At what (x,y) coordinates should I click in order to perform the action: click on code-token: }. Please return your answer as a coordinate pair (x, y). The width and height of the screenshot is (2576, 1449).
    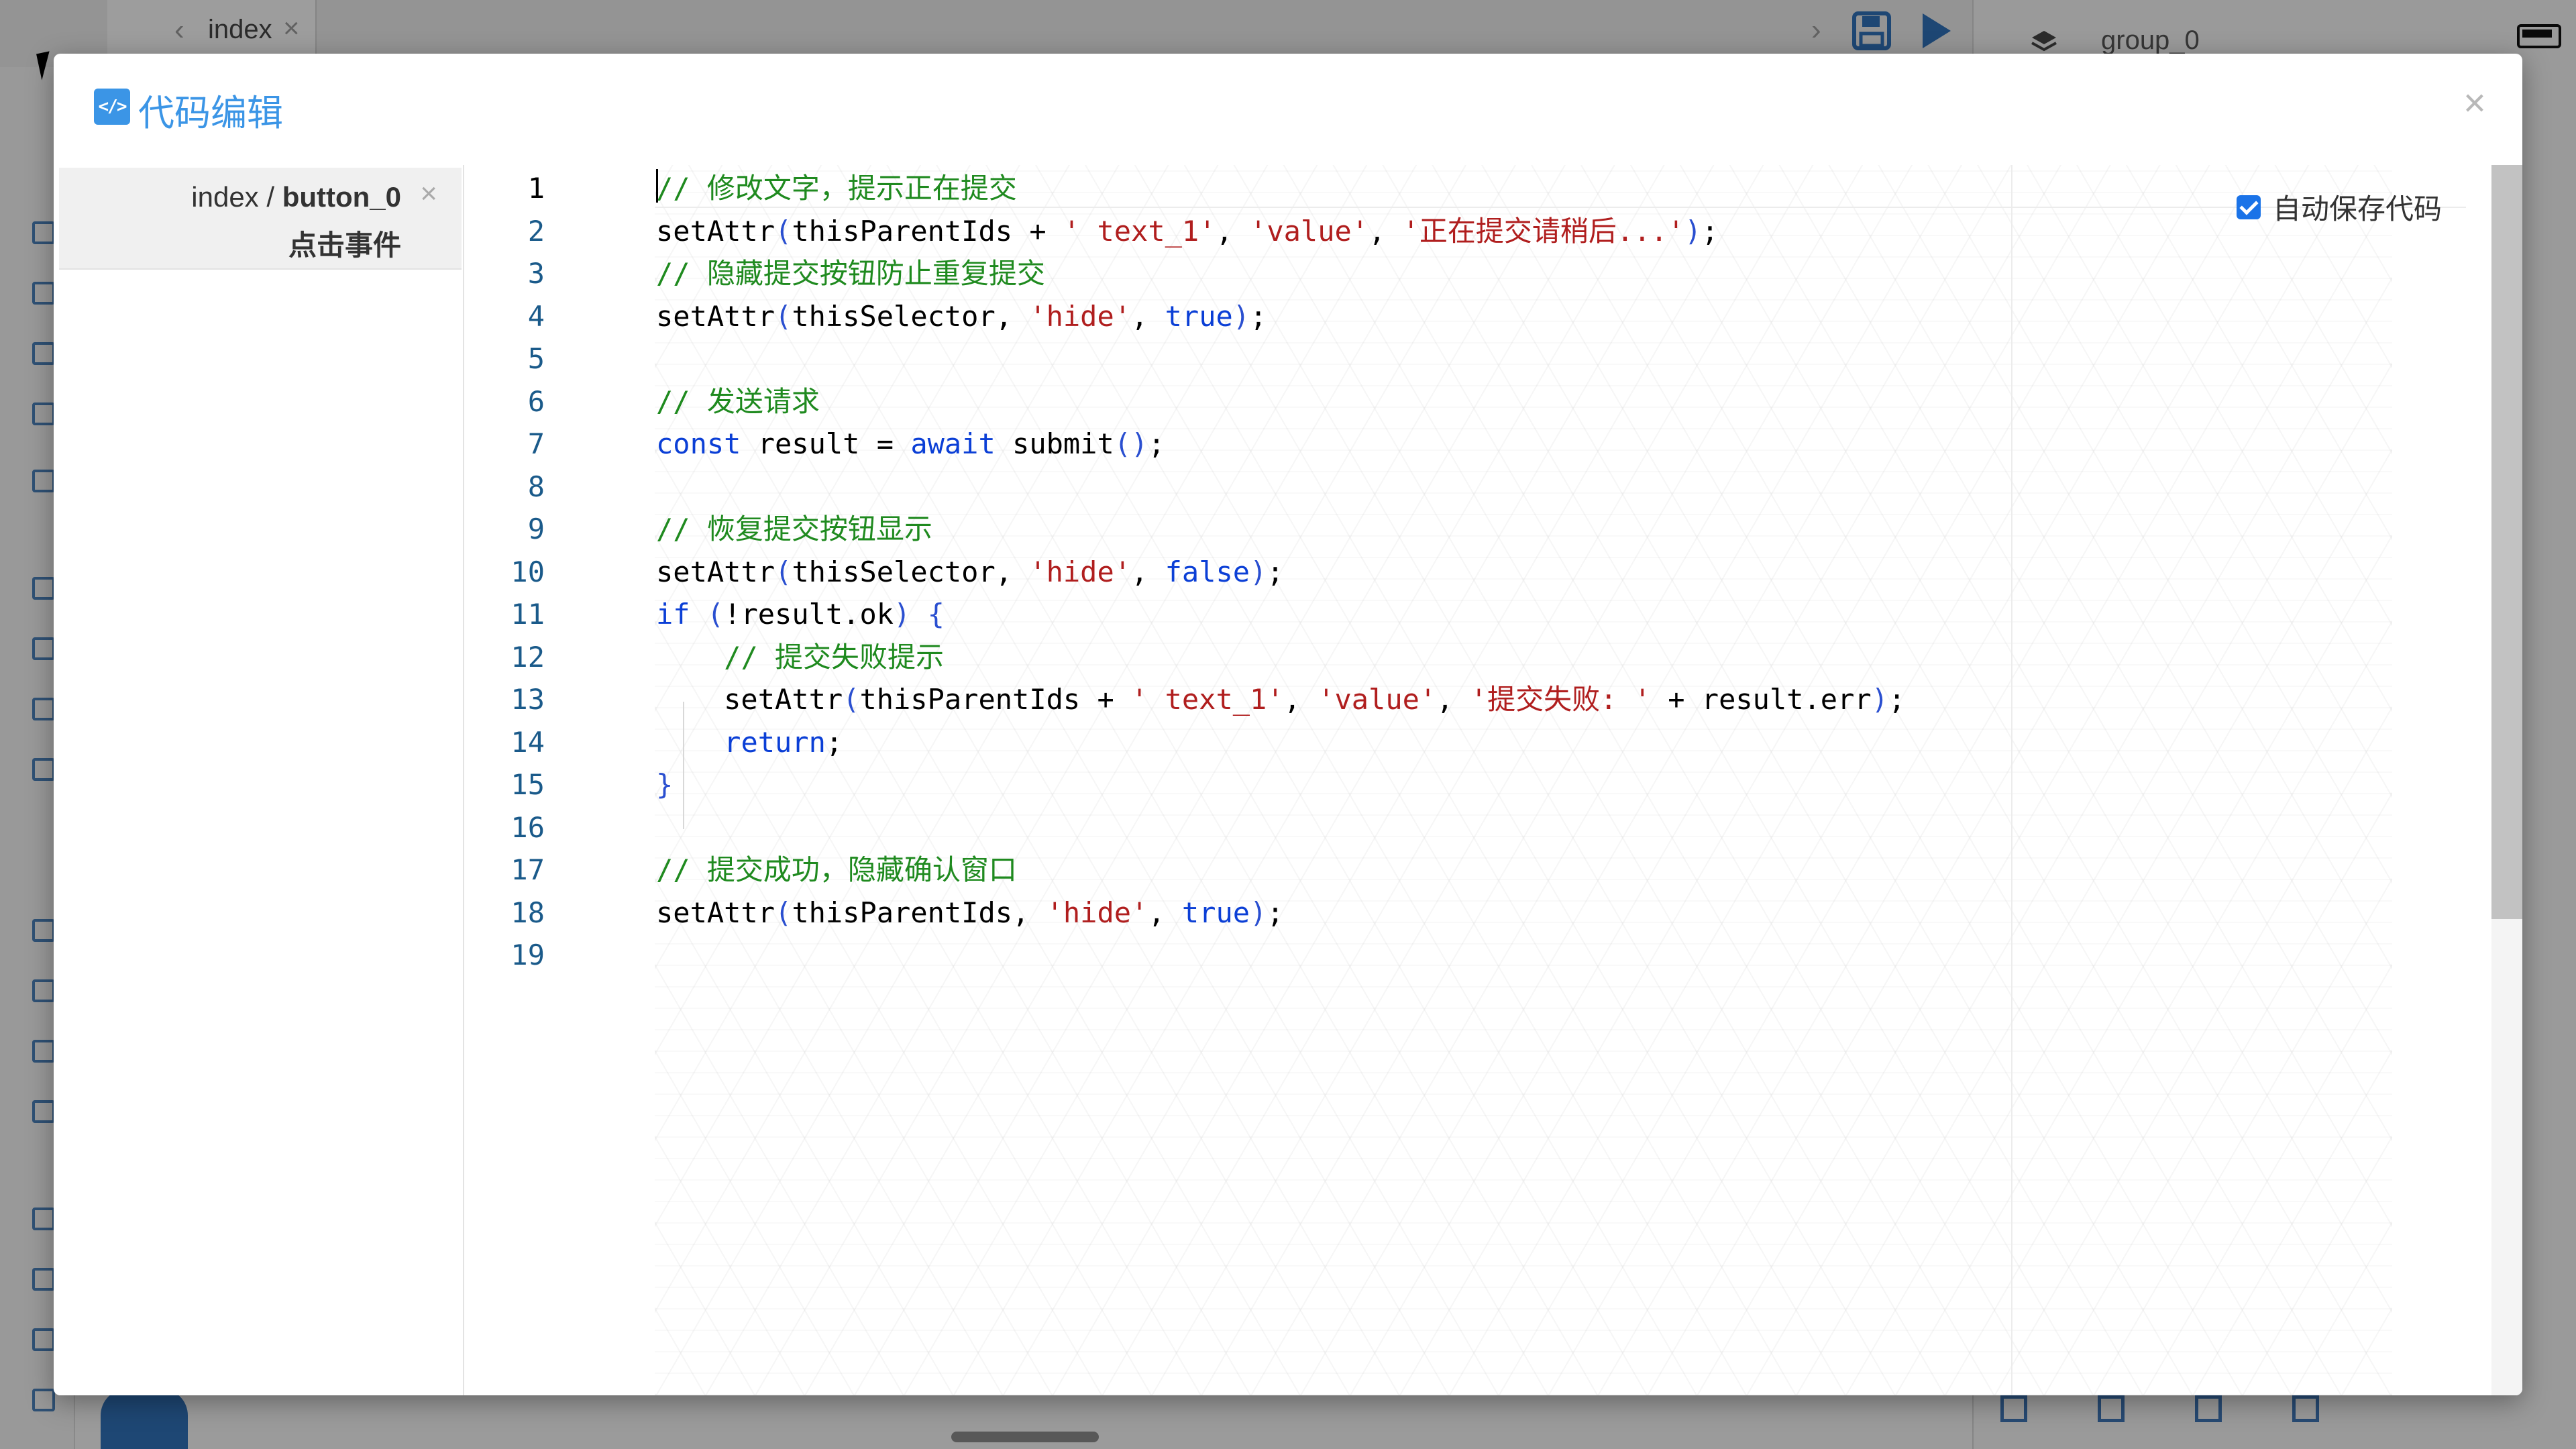
    Looking at the image, I should click on (665, 784).